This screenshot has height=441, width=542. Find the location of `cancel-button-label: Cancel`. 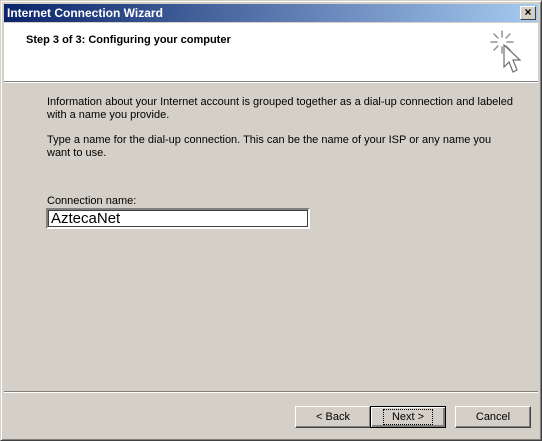

cancel-button-label: Cancel is located at coordinates (493, 417).